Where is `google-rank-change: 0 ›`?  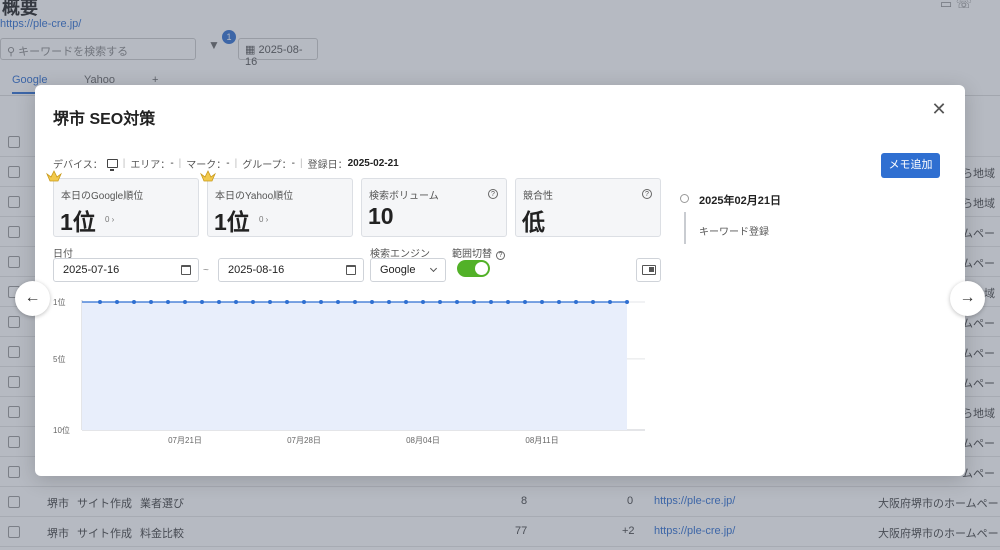
google-rank-change: 0 › is located at coordinates (109, 219).